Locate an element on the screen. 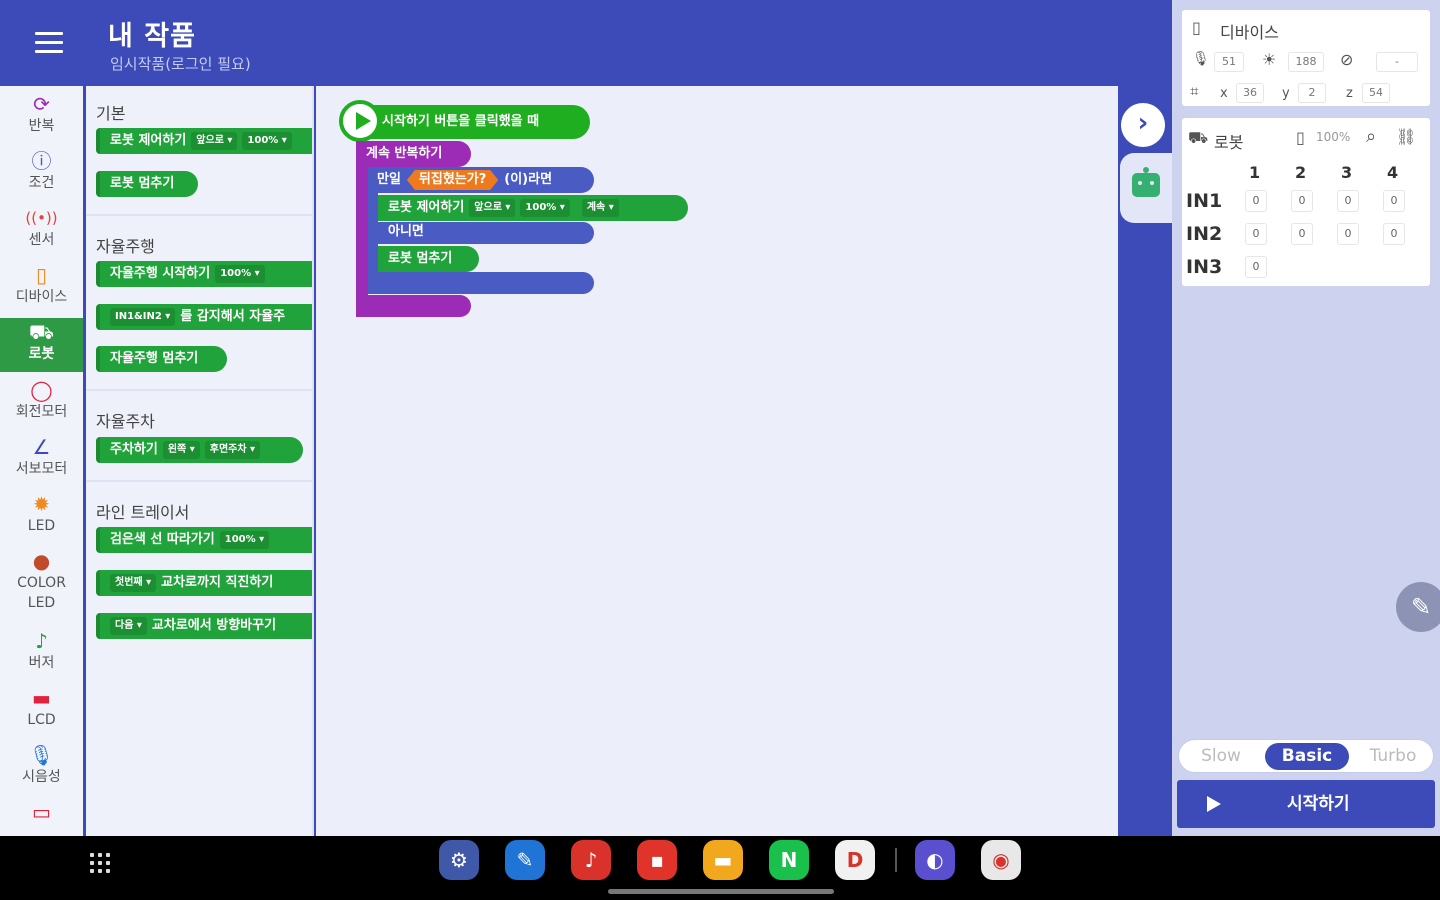  which-dropdown: 다음 is located at coordinates (128, 626).